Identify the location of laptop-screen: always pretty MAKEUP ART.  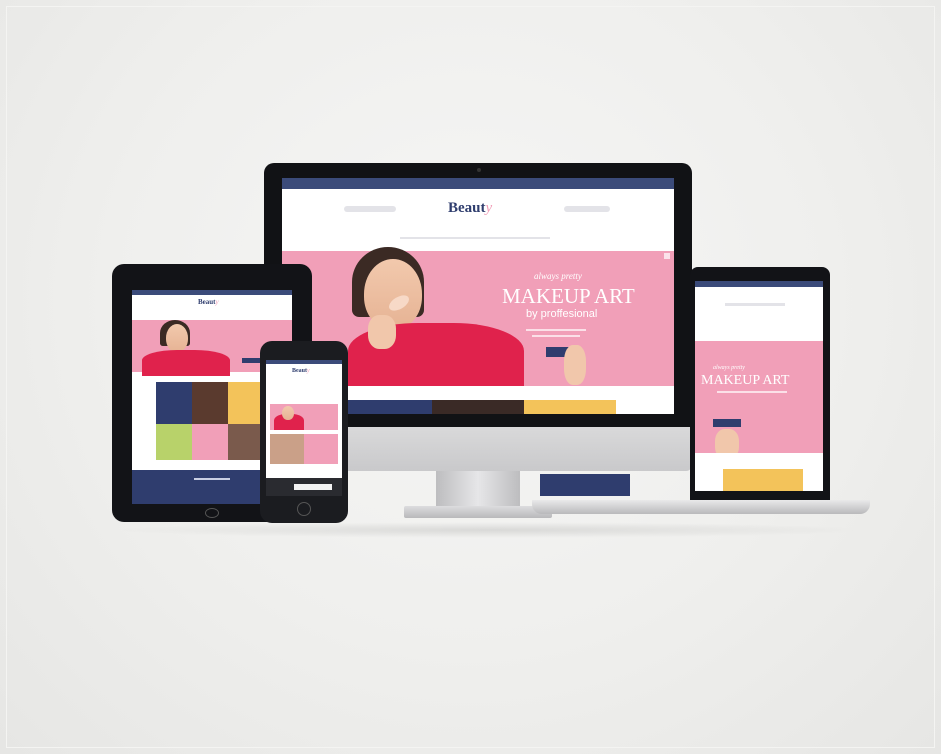
(759, 386).